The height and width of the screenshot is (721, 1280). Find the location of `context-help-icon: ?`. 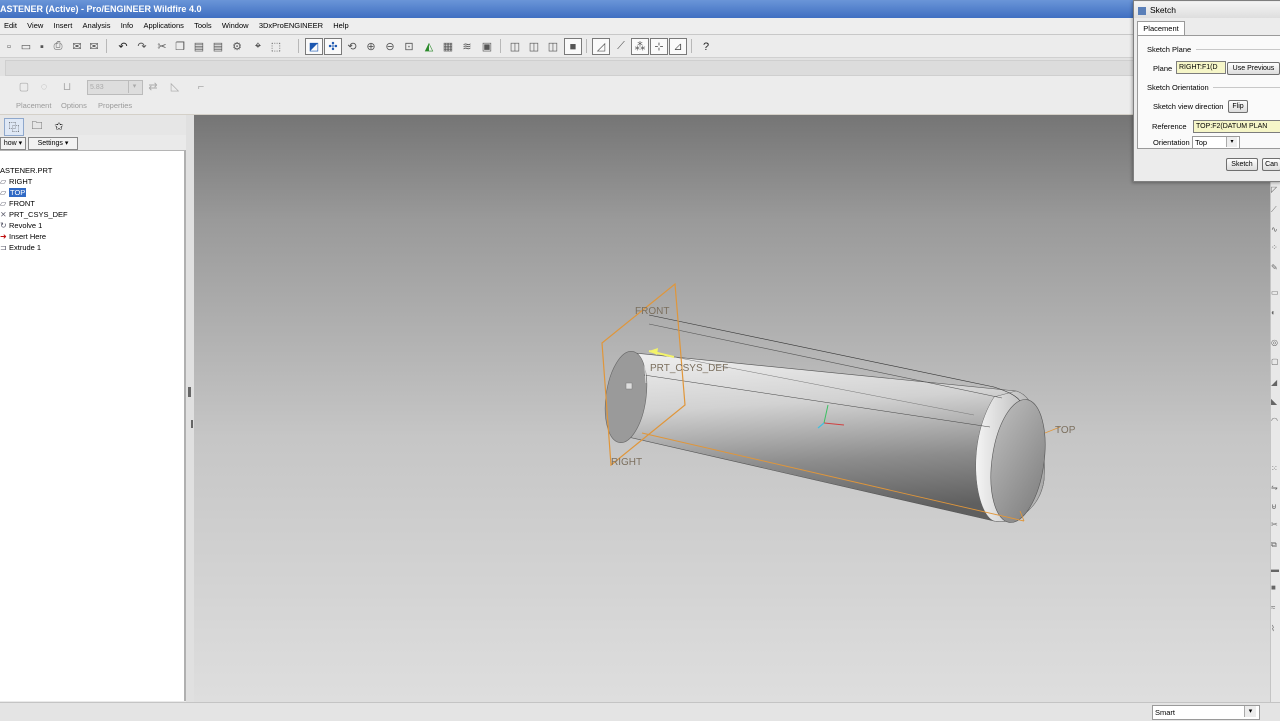

context-help-icon: ? is located at coordinates (706, 46).